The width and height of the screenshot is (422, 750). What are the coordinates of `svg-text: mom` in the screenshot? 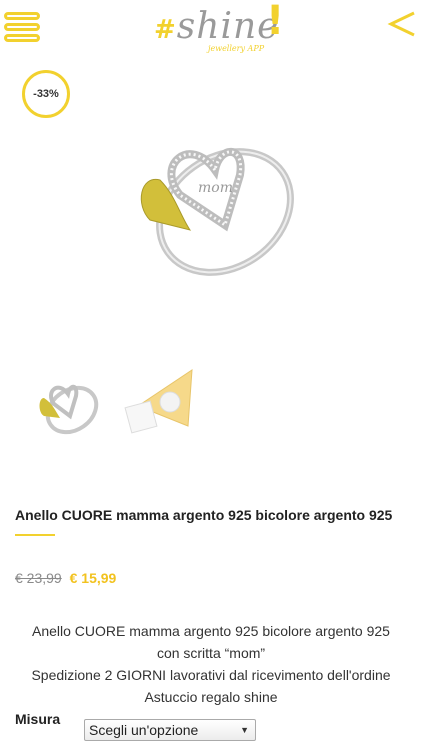 It's located at (215, 188).